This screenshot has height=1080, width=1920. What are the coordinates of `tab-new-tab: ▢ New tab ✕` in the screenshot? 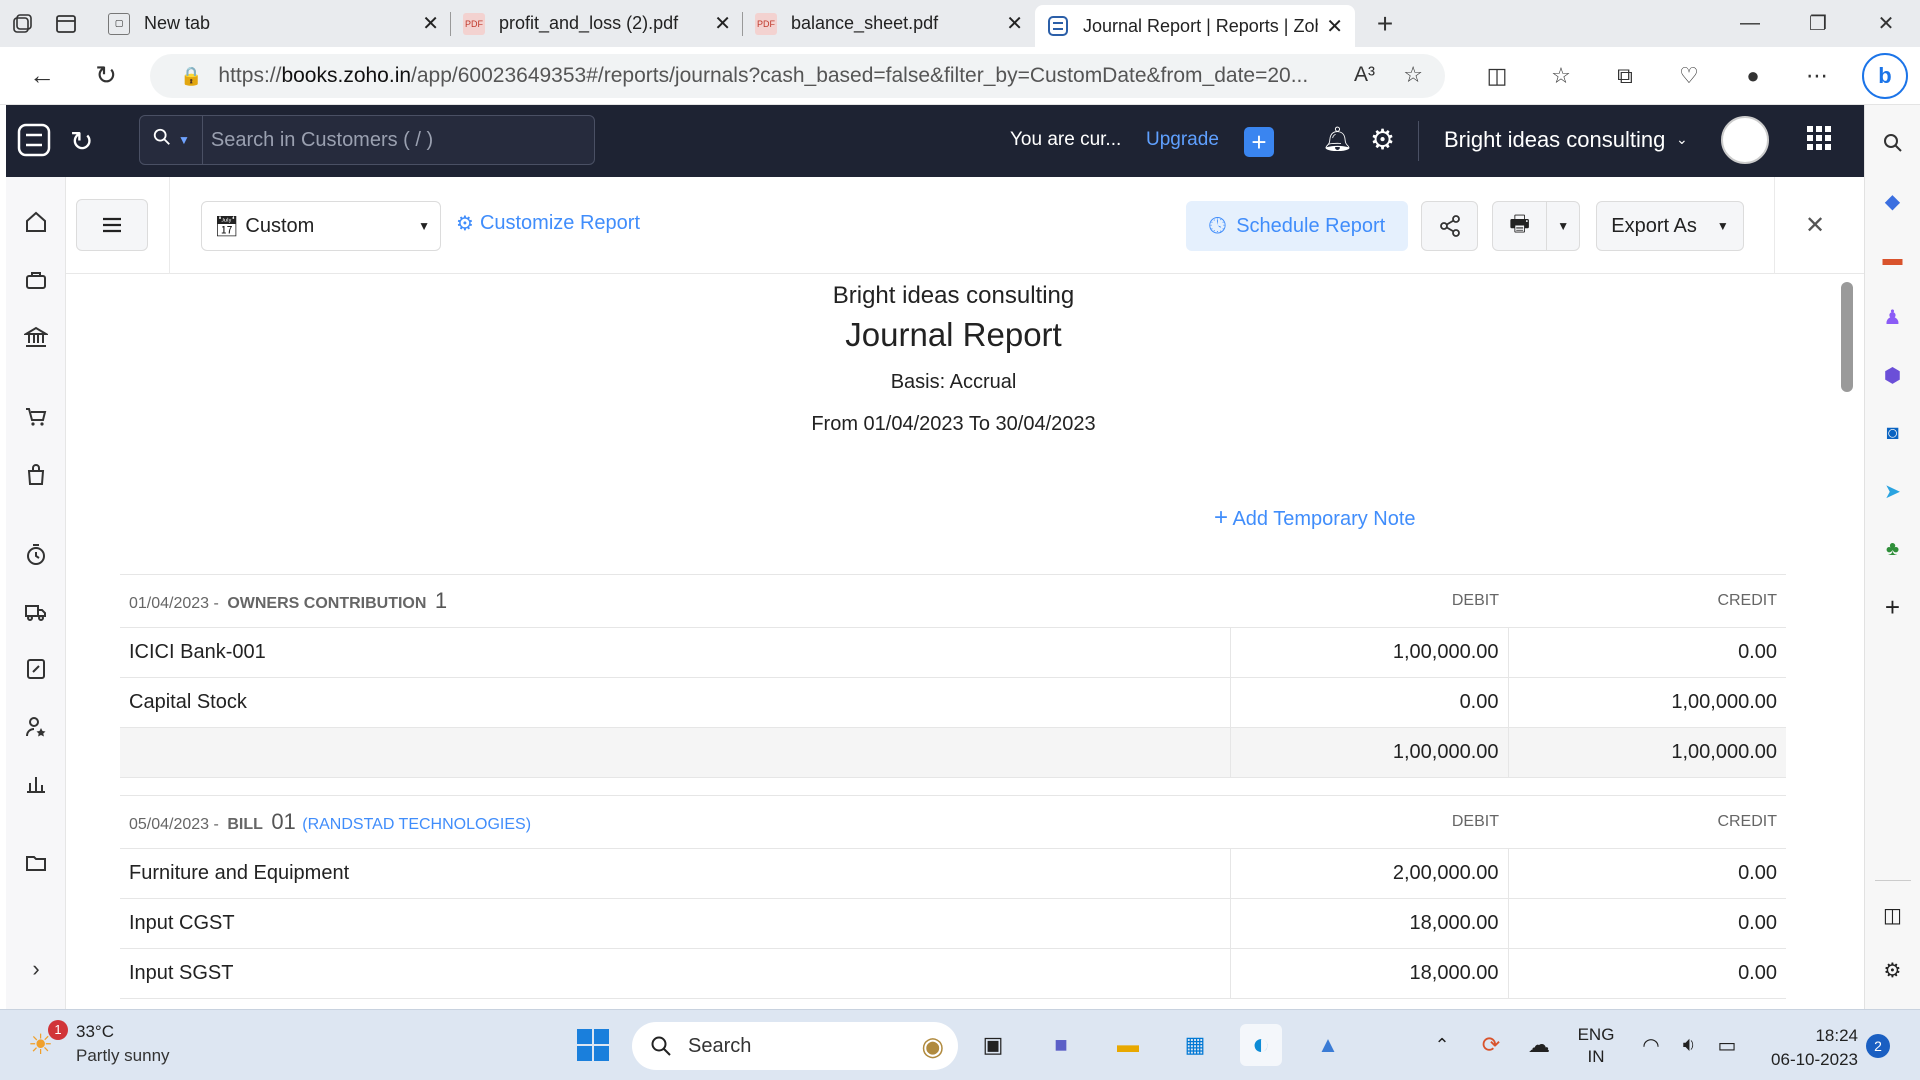 It's located at (273, 23).